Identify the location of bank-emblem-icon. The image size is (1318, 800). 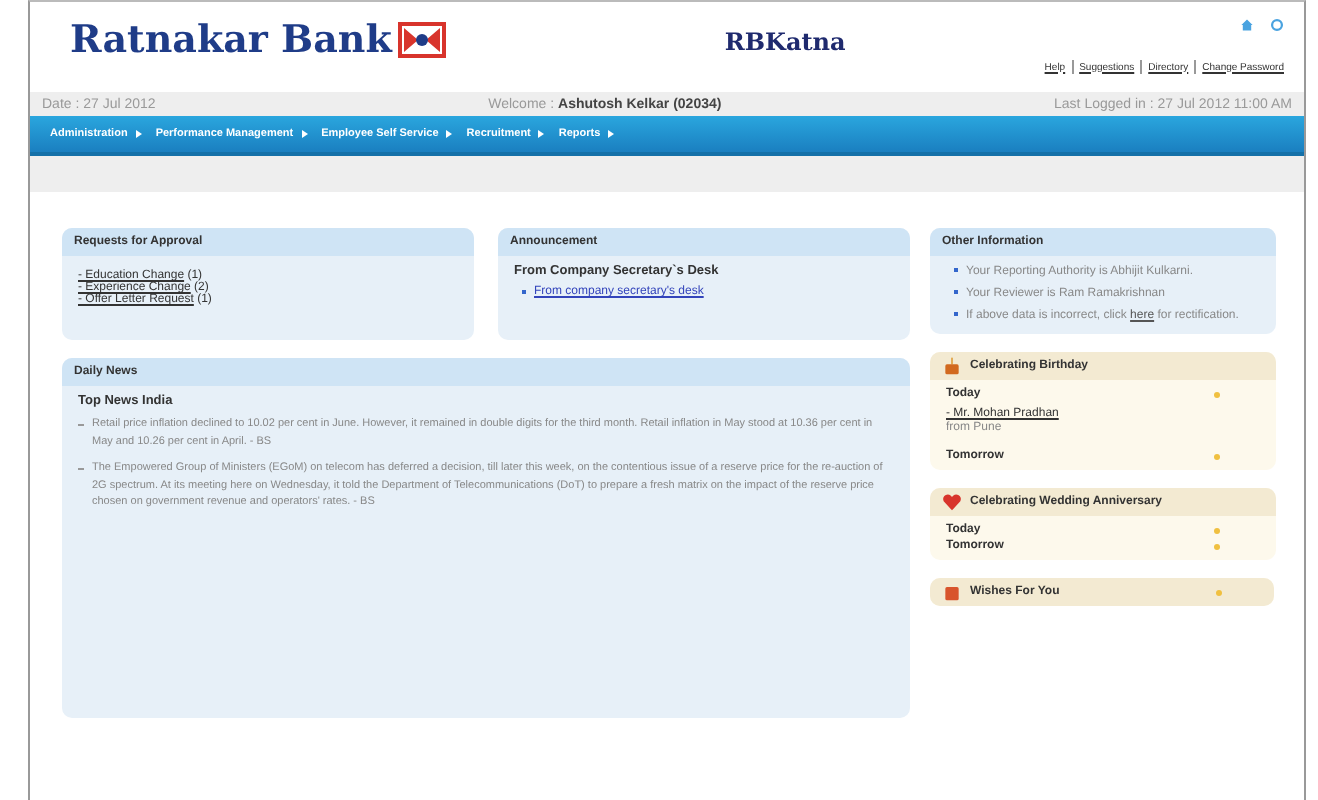
(421, 40).